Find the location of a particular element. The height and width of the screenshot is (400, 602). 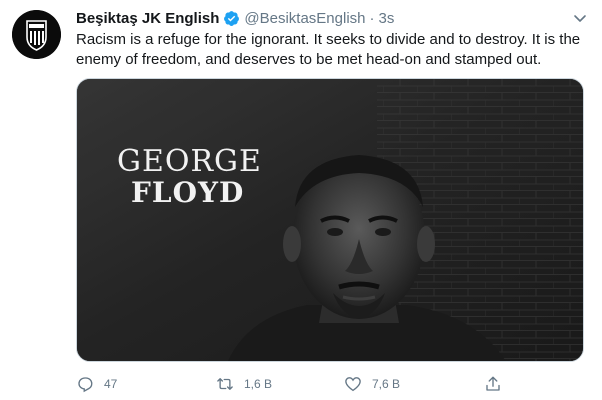

like-count: 7,6 B is located at coordinates (386, 384).